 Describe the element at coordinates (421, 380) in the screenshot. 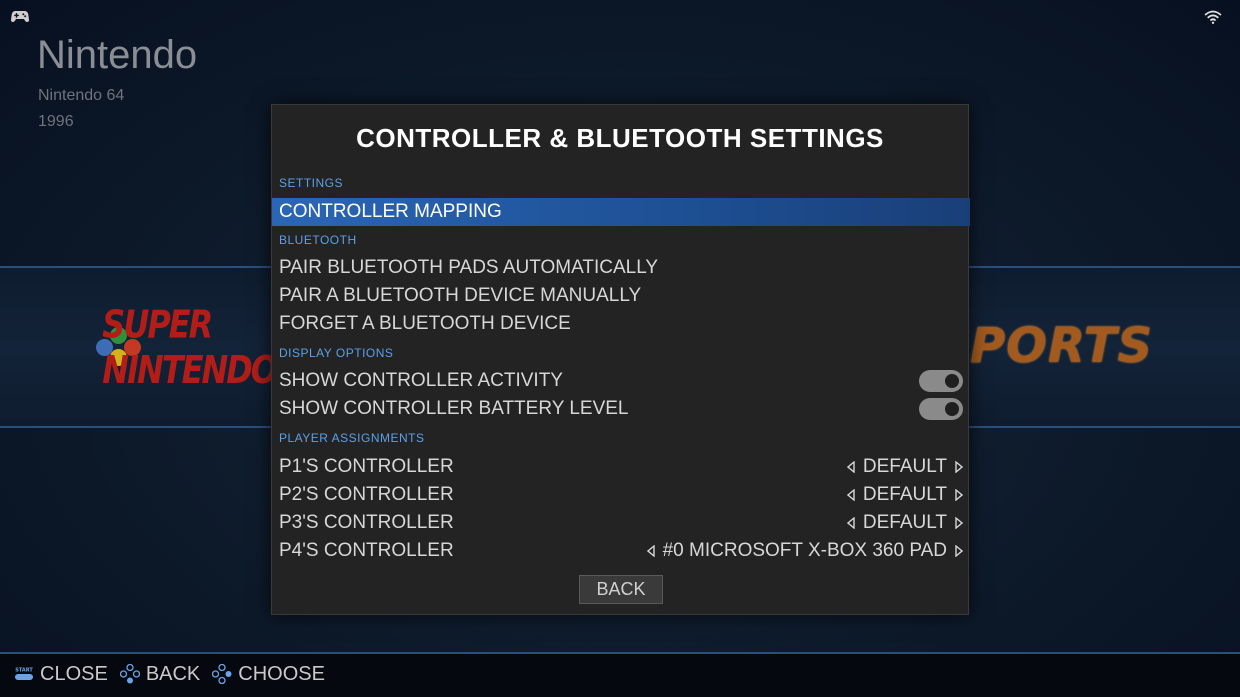

I see `menu-item-label: SHOW CONTROLLER ACTIVITY` at that location.